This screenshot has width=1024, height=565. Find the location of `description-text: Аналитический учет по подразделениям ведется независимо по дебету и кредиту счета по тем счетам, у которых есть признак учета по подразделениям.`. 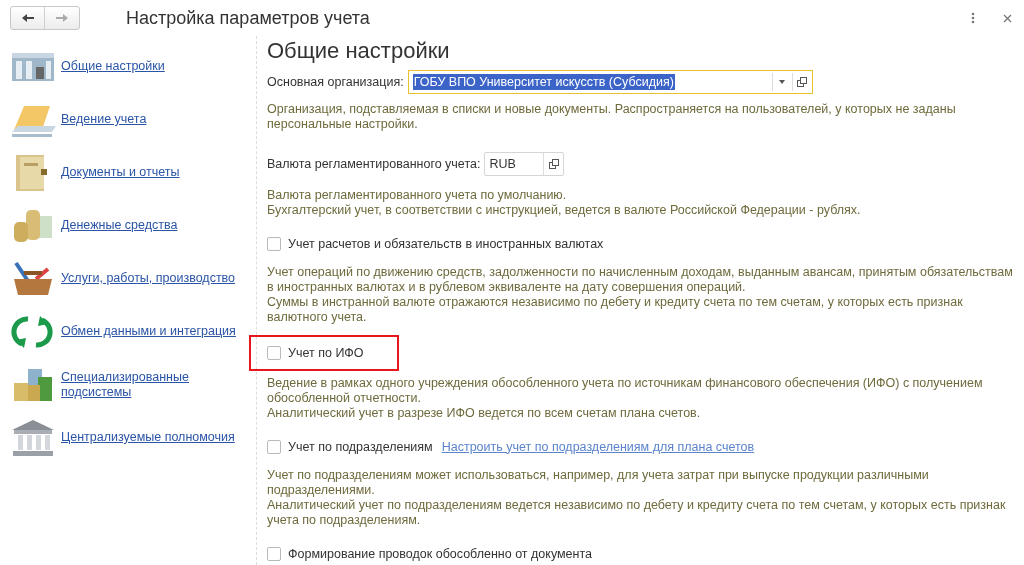

description-text: Аналитический учет по подразделениям ведется независимо по дебету и кредиту счета по тем счетам, у которых есть признак учета по подразделениям. is located at coordinates (637, 513).